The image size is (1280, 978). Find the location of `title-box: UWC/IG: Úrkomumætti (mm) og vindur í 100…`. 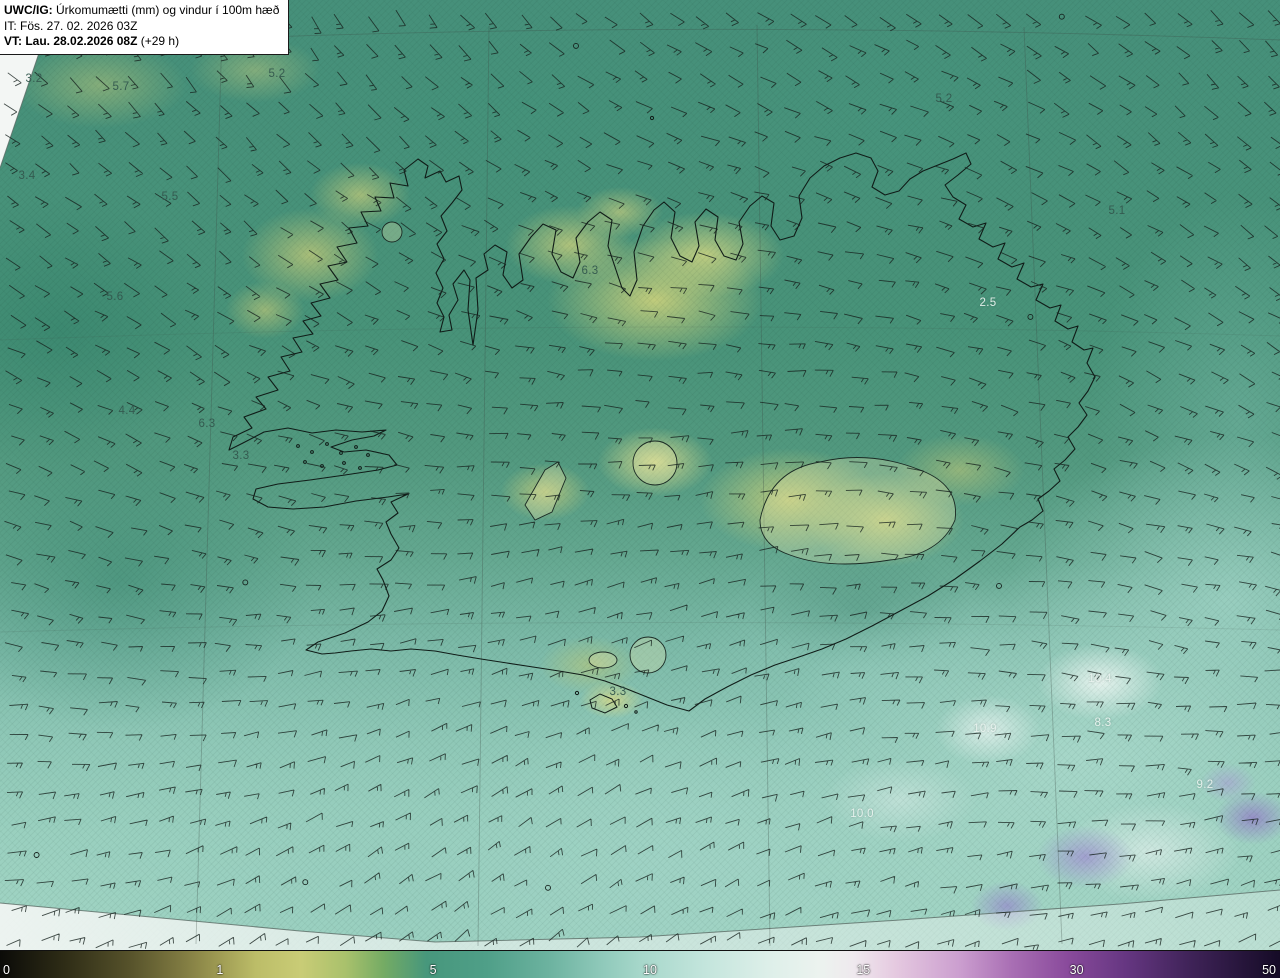

title-box: UWC/IG: Úrkomumætti (mm) og vindur í 100… is located at coordinates (145, 27).